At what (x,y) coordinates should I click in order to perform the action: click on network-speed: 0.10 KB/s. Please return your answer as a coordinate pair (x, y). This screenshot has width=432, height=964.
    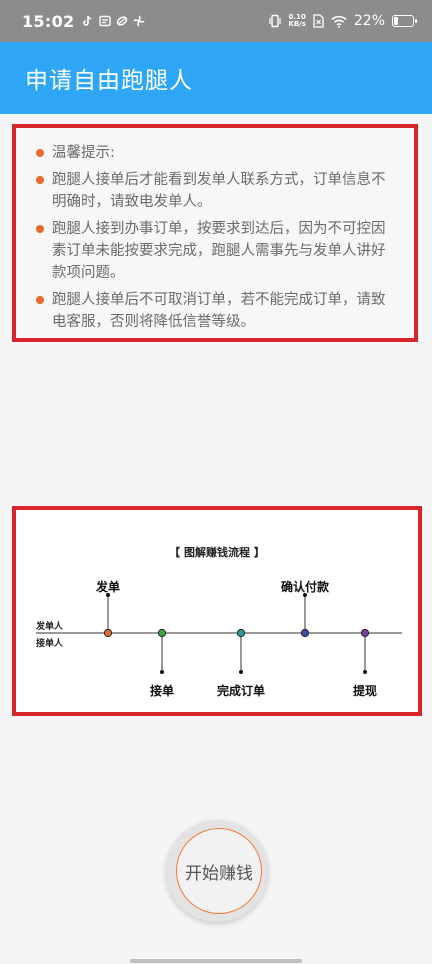
    Looking at the image, I should click on (296, 21).